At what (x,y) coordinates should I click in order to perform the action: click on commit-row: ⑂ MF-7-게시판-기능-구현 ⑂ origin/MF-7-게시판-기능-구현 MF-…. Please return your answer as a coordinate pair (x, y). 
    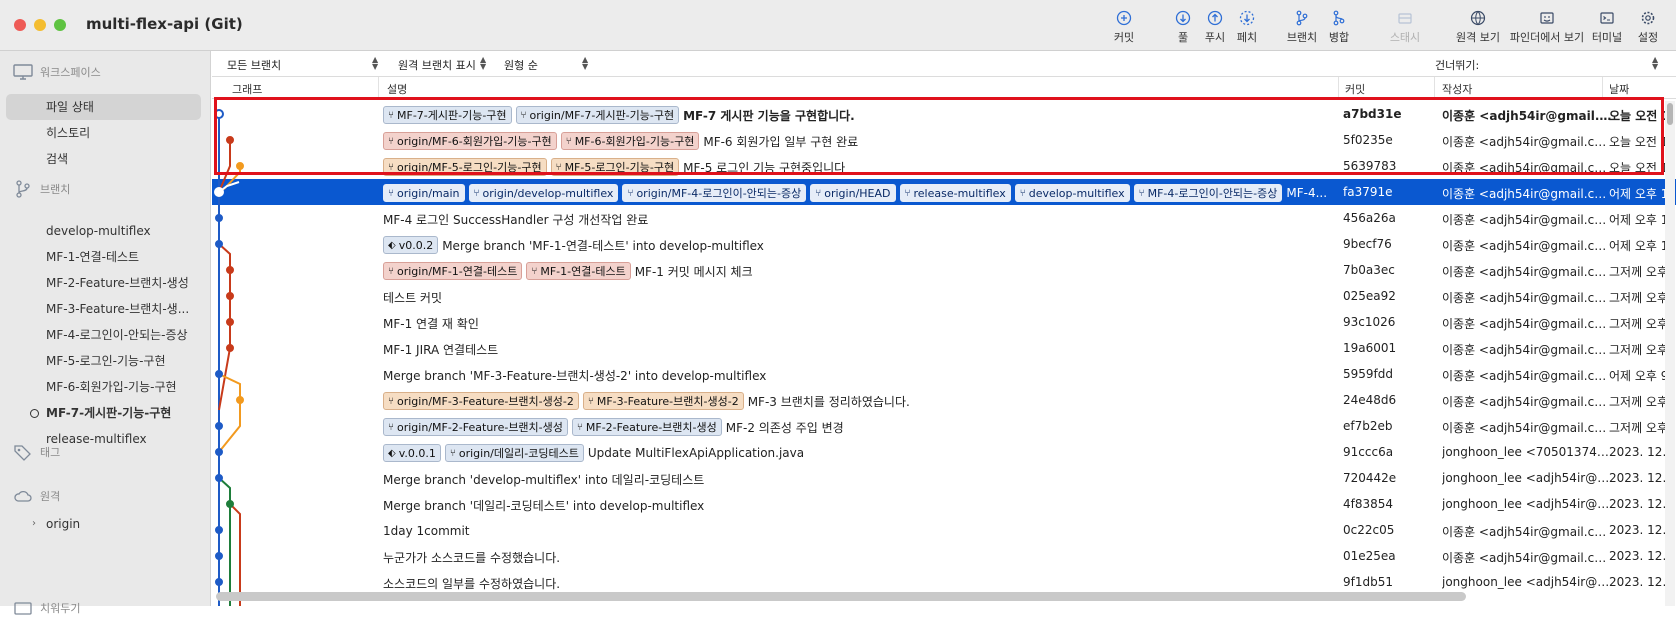
    Looking at the image, I should click on (944, 114).